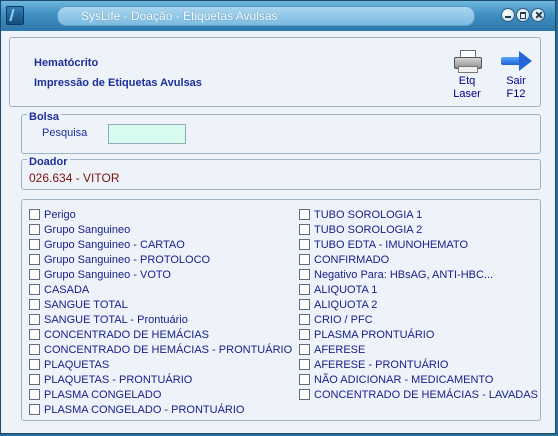 Image resolution: width=558 pixels, height=436 pixels. I want to click on exit-button: Sair F12, so click(516, 75).